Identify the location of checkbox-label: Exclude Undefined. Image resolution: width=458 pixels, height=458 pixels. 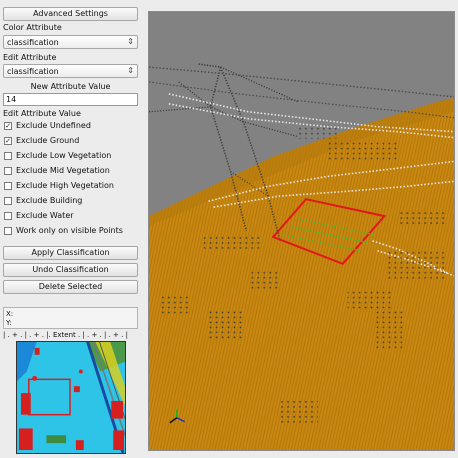
(53, 125).